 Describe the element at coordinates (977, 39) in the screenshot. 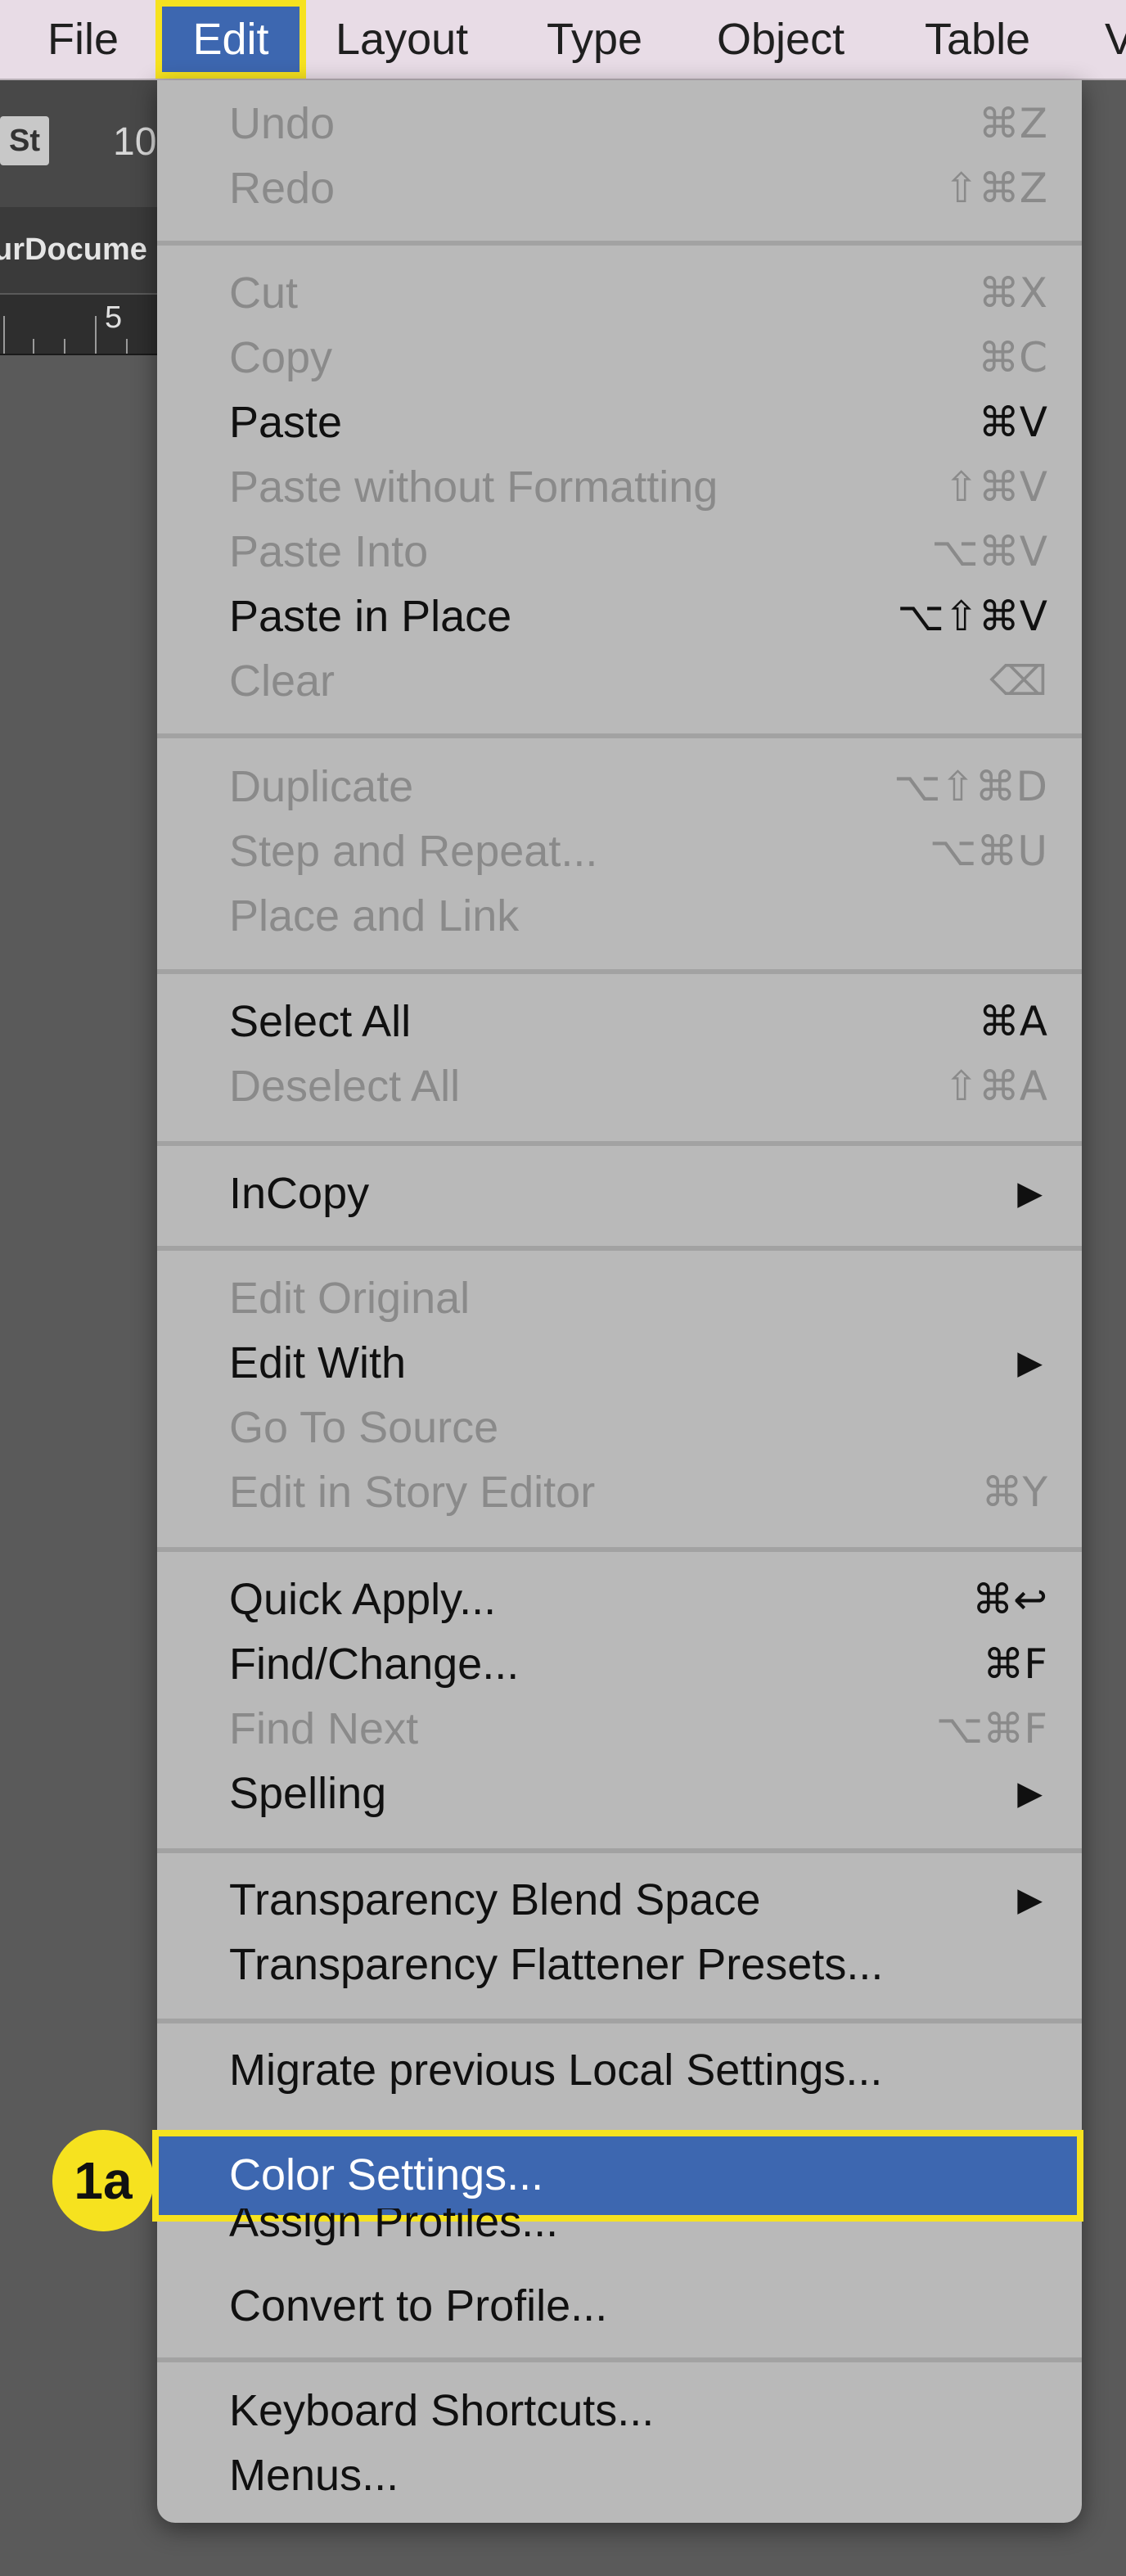

I see `menu-table: Table` at that location.